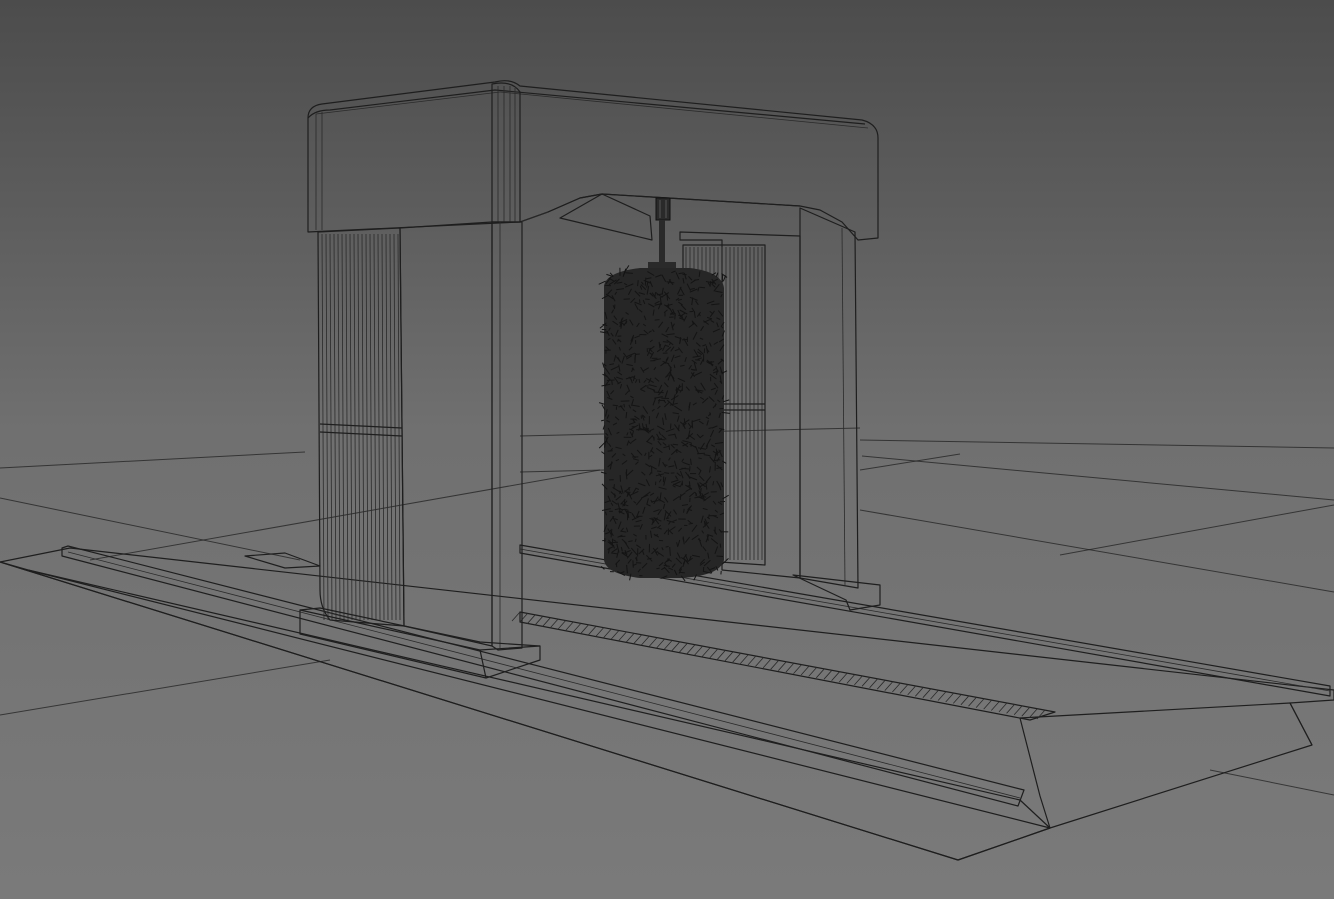  What do you see at coordinates (664, 423) in the screenshot?
I see `rotating-brush` at bounding box center [664, 423].